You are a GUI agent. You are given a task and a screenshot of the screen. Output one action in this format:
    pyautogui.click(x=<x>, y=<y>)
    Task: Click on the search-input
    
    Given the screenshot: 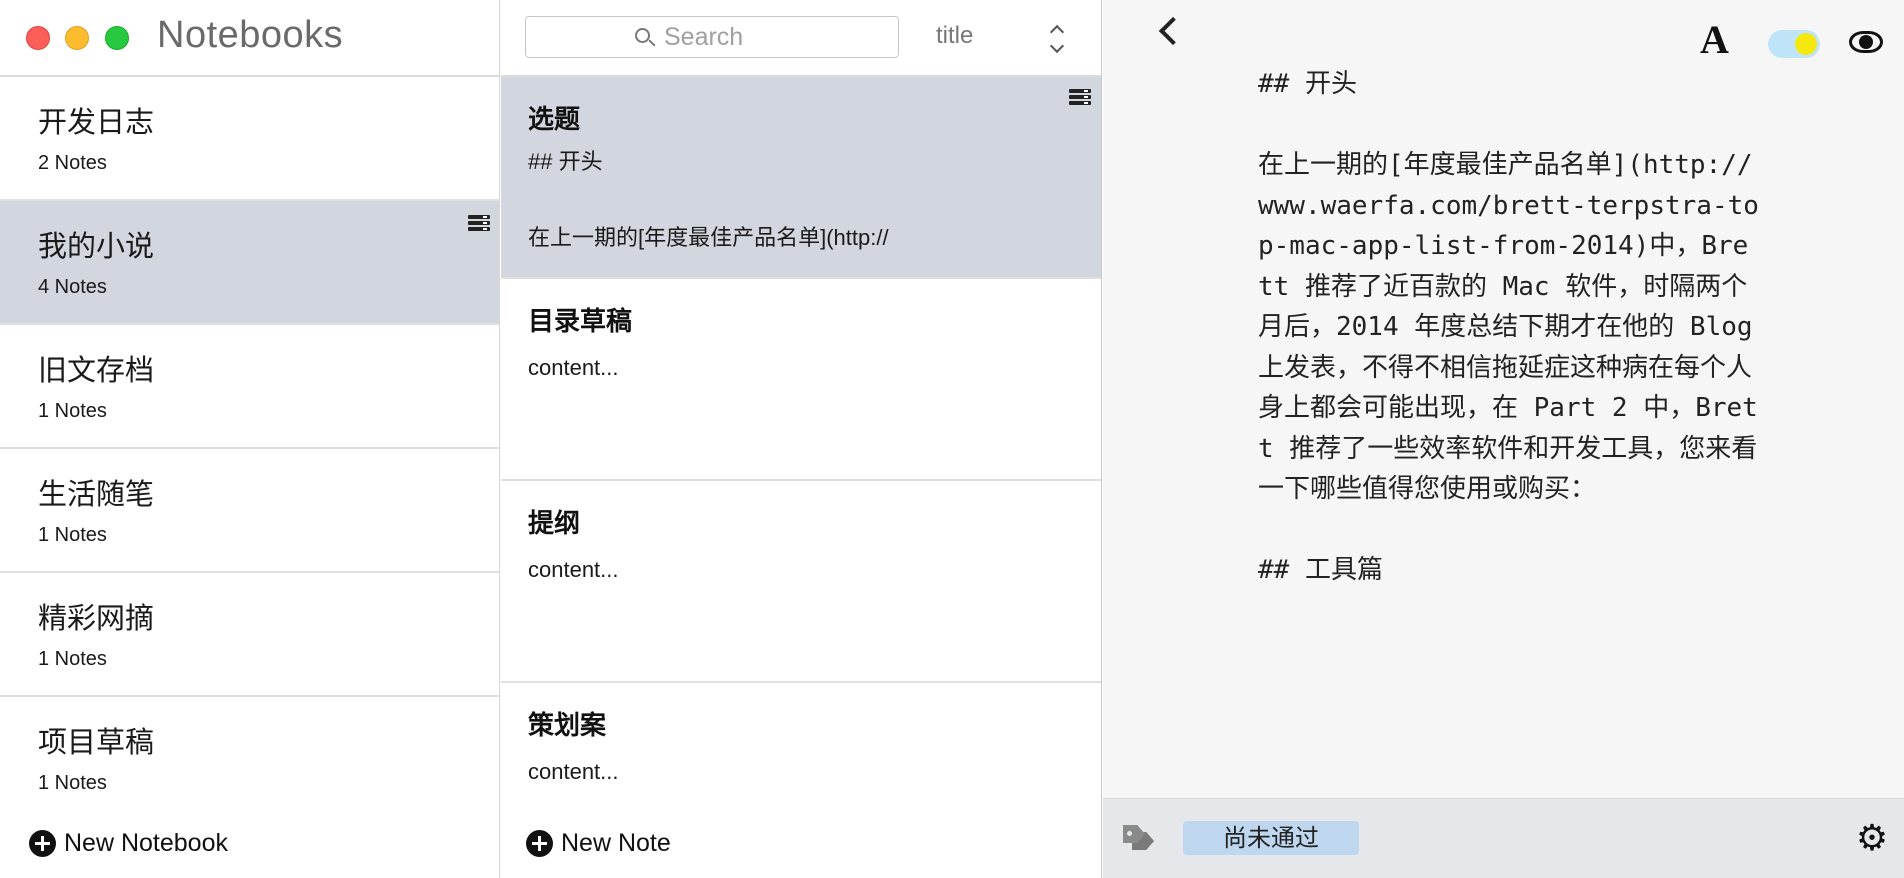 What is the action you would take?
    pyautogui.click(x=764, y=37)
    